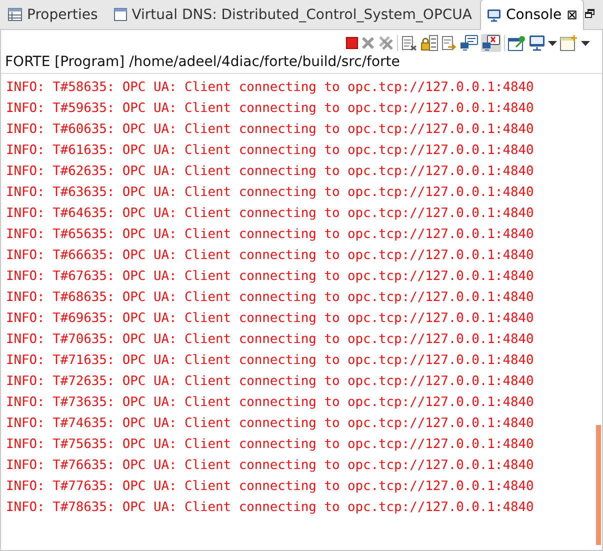  Describe the element at coordinates (270, 445) in the screenshot. I see `log-line: INFO: T#75635: OPC UA: Client connecting to opc.tcp://127.0.0.1:4840` at that location.